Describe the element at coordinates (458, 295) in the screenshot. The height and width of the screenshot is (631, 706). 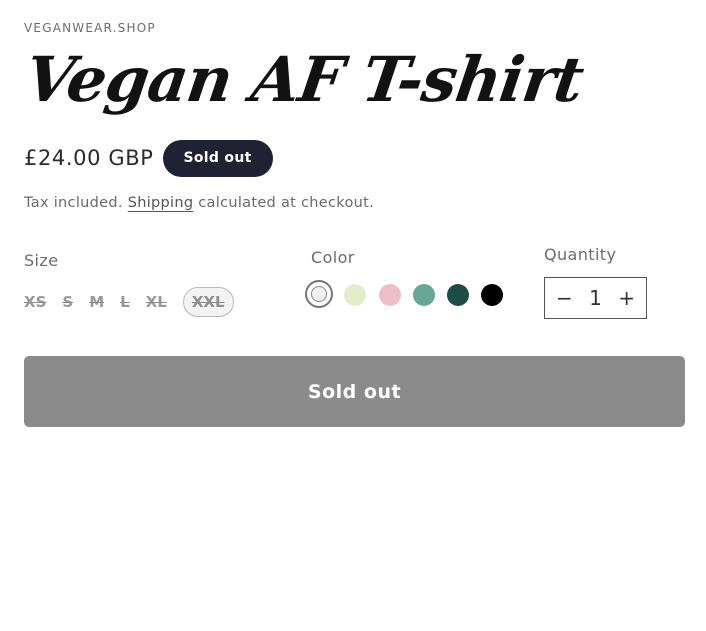
I see `color-swatch-dark-green` at that location.